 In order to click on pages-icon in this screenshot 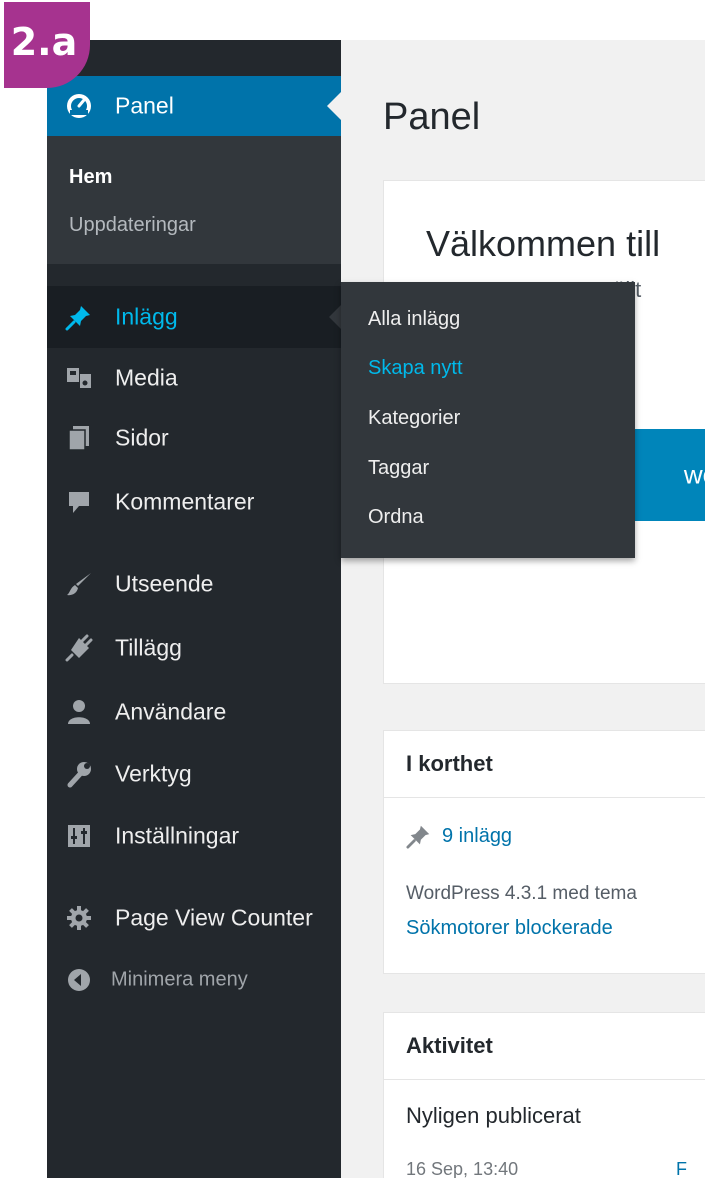, I will do `click(79, 438)`.